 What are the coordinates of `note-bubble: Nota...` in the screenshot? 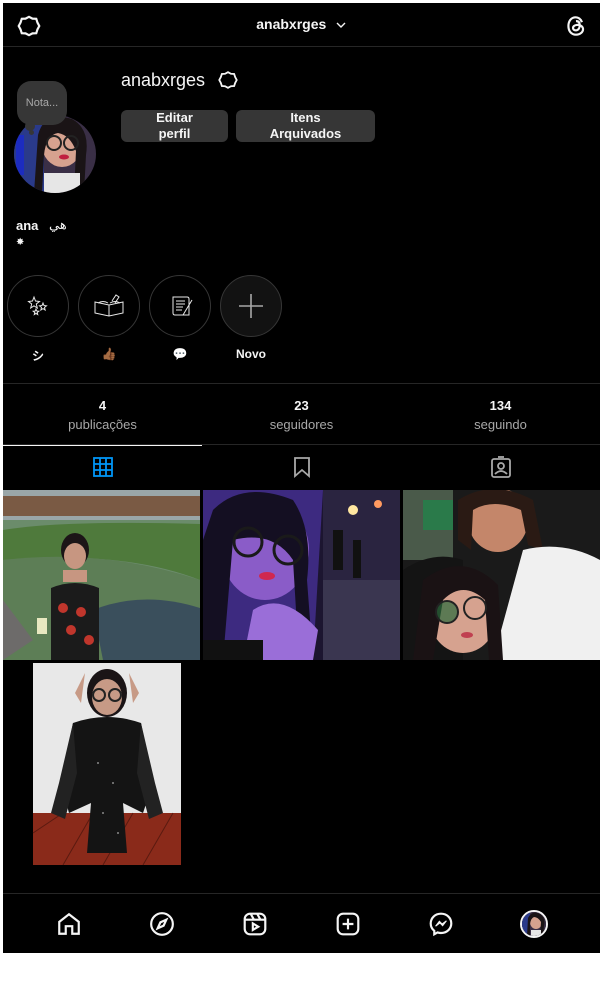 It's located at (42, 103).